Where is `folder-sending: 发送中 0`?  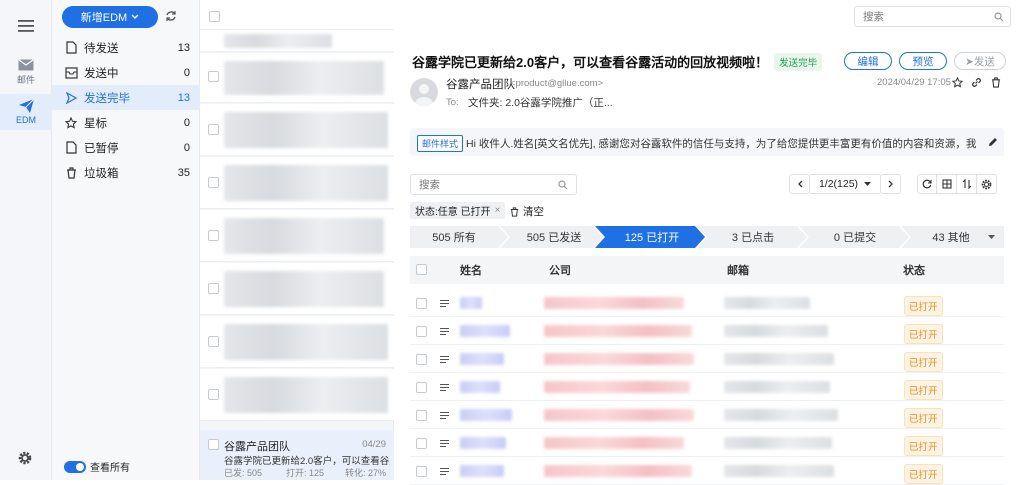 folder-sending: 发送中 0 is located at coordinates (126, 72).